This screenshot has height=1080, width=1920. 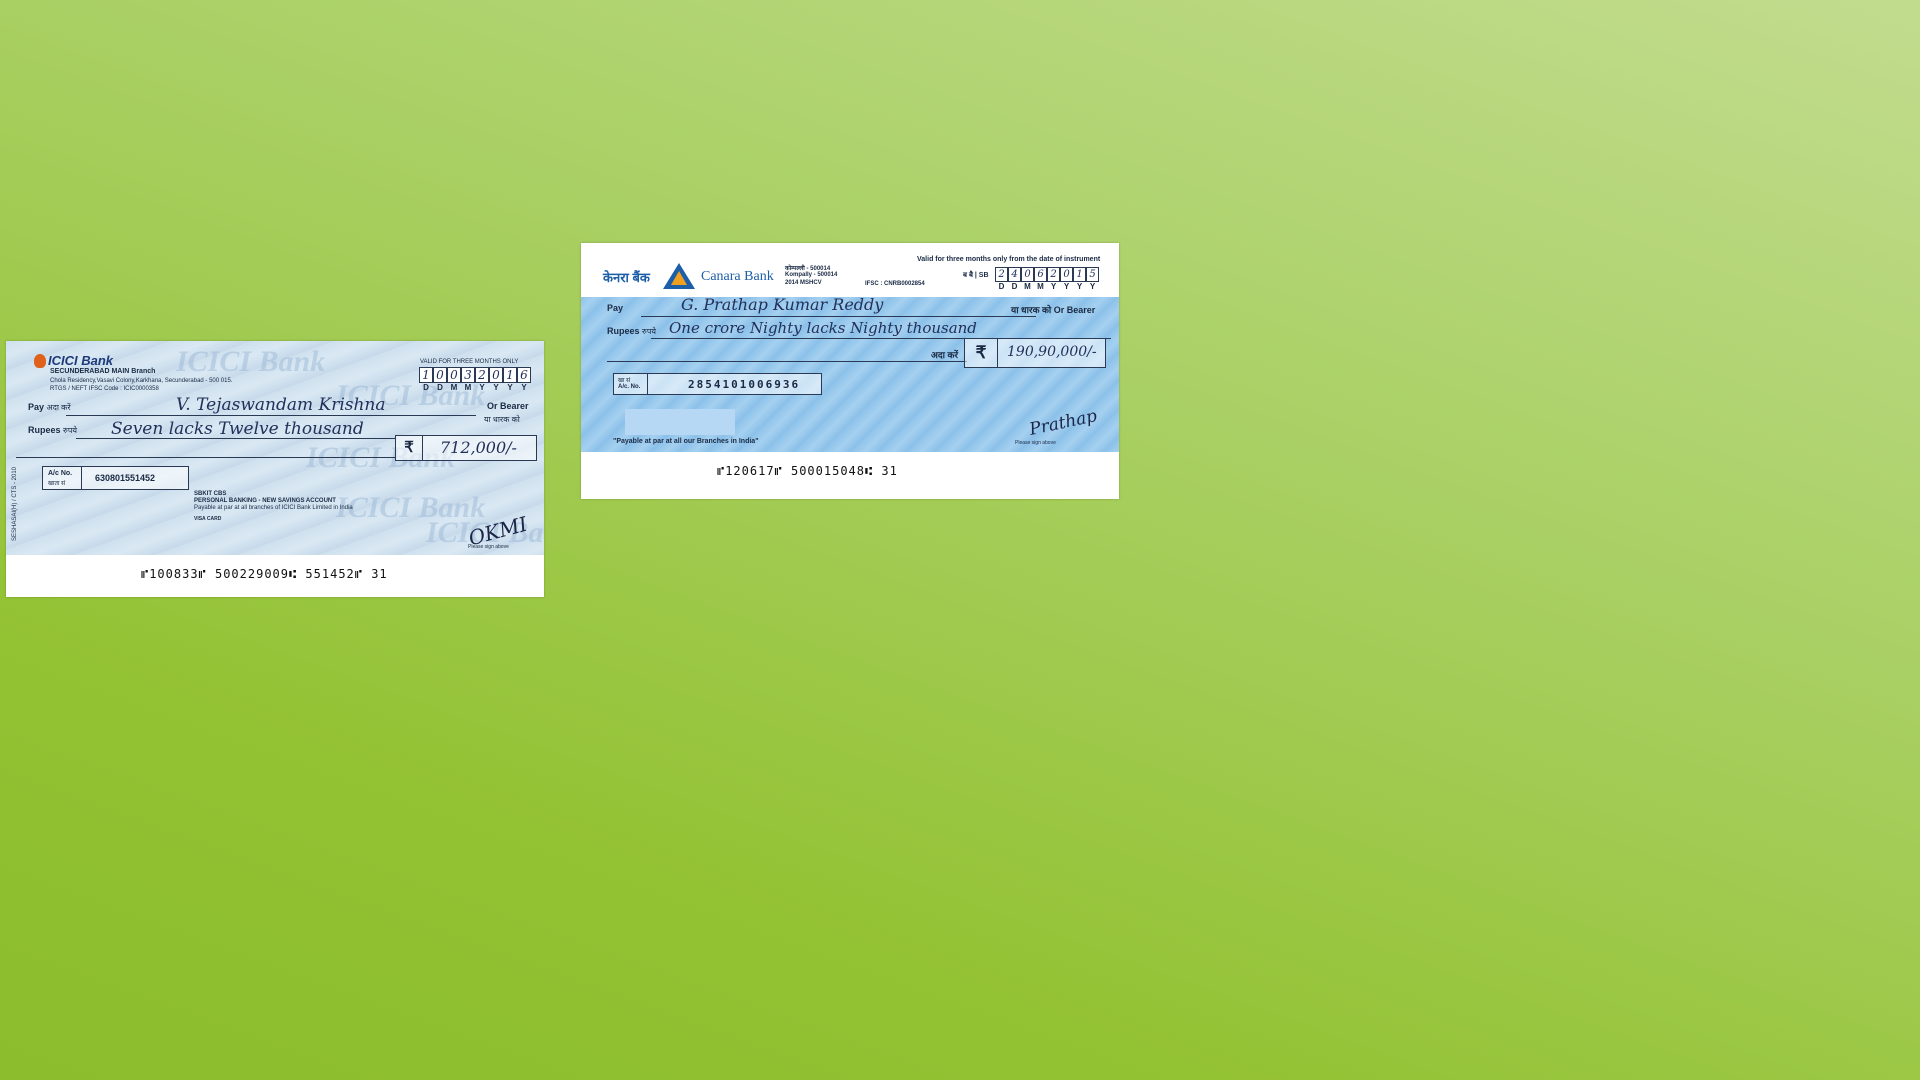 I want to click on pay-label: Pay अदा करें, so click(x=49, y=407).